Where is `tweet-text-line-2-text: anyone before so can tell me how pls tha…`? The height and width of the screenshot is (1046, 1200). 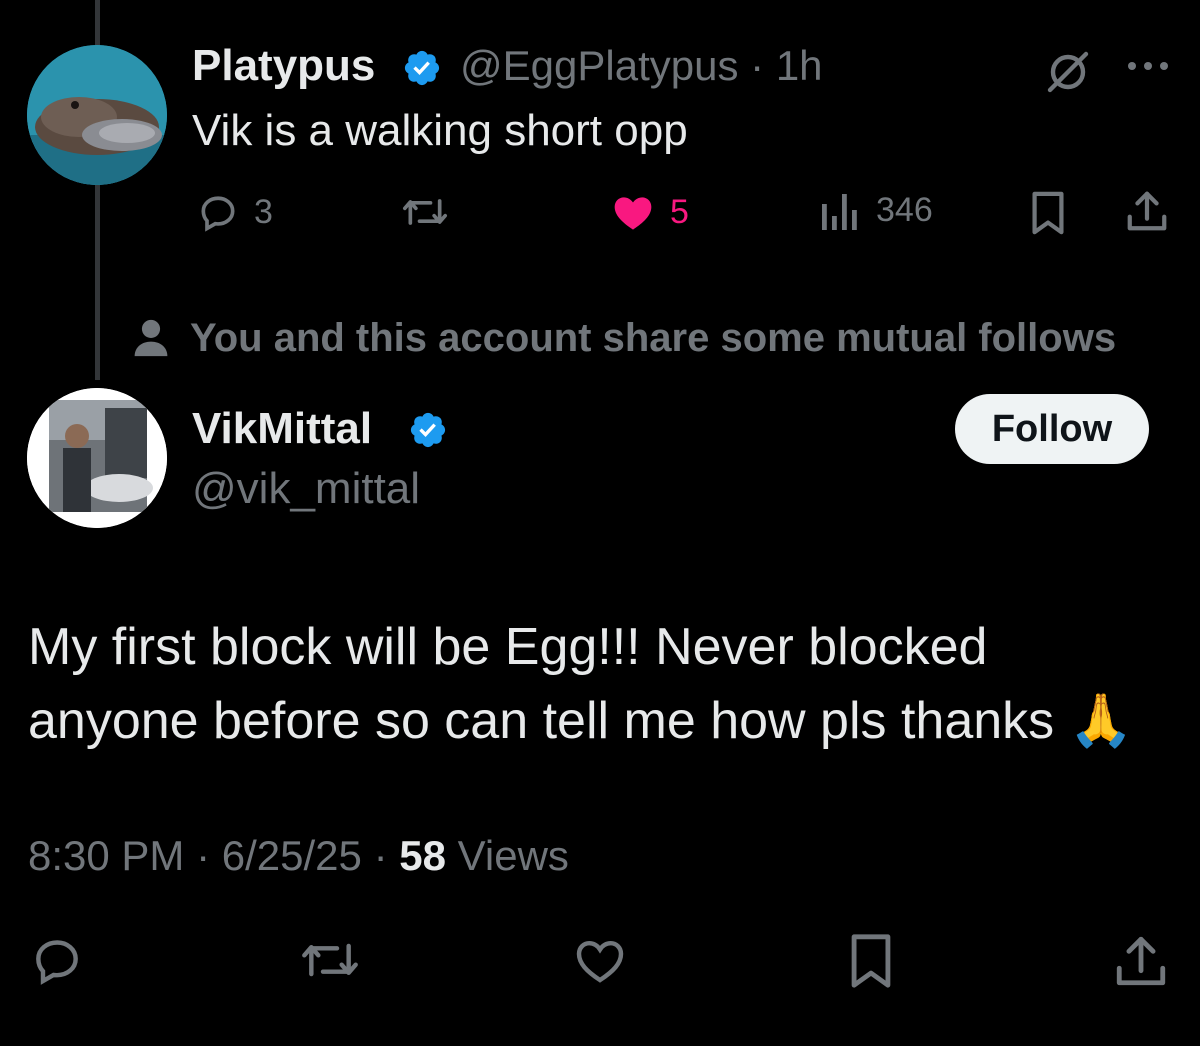
tweet-text-line-2-text: anyone before so can tell me how pls tha… is located at coordinates (541, 721).